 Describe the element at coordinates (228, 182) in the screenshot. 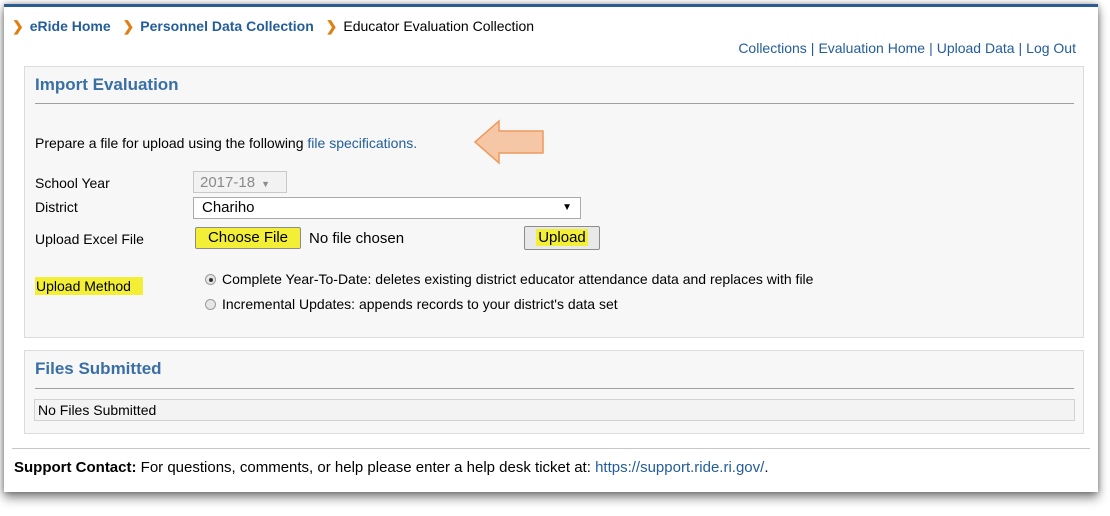

I see `school-year-value: 2017-18` at that location.